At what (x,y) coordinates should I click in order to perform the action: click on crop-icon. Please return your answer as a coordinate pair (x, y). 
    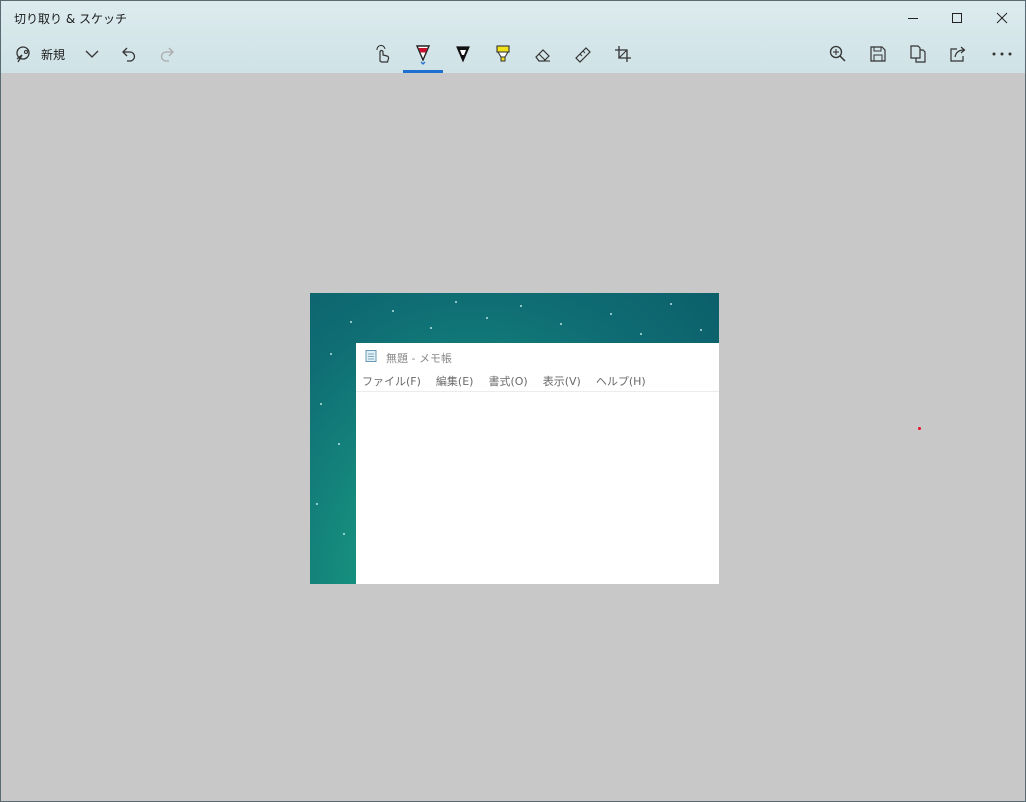
    Looking at the image, I should click on (623, 54).